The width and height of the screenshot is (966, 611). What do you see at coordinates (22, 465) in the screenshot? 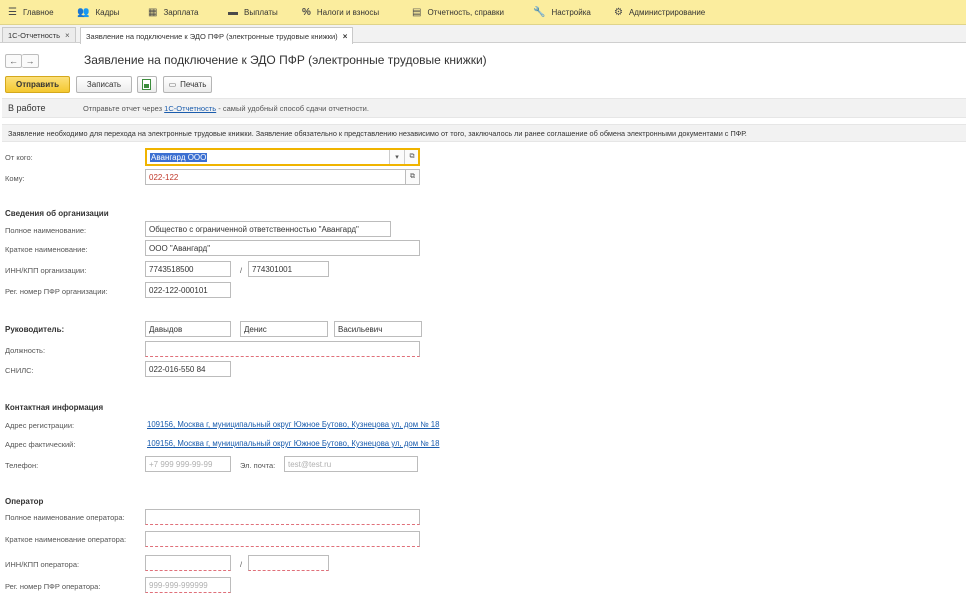
I see `phone-label: Телефон:` at bounding box center [22, 465].